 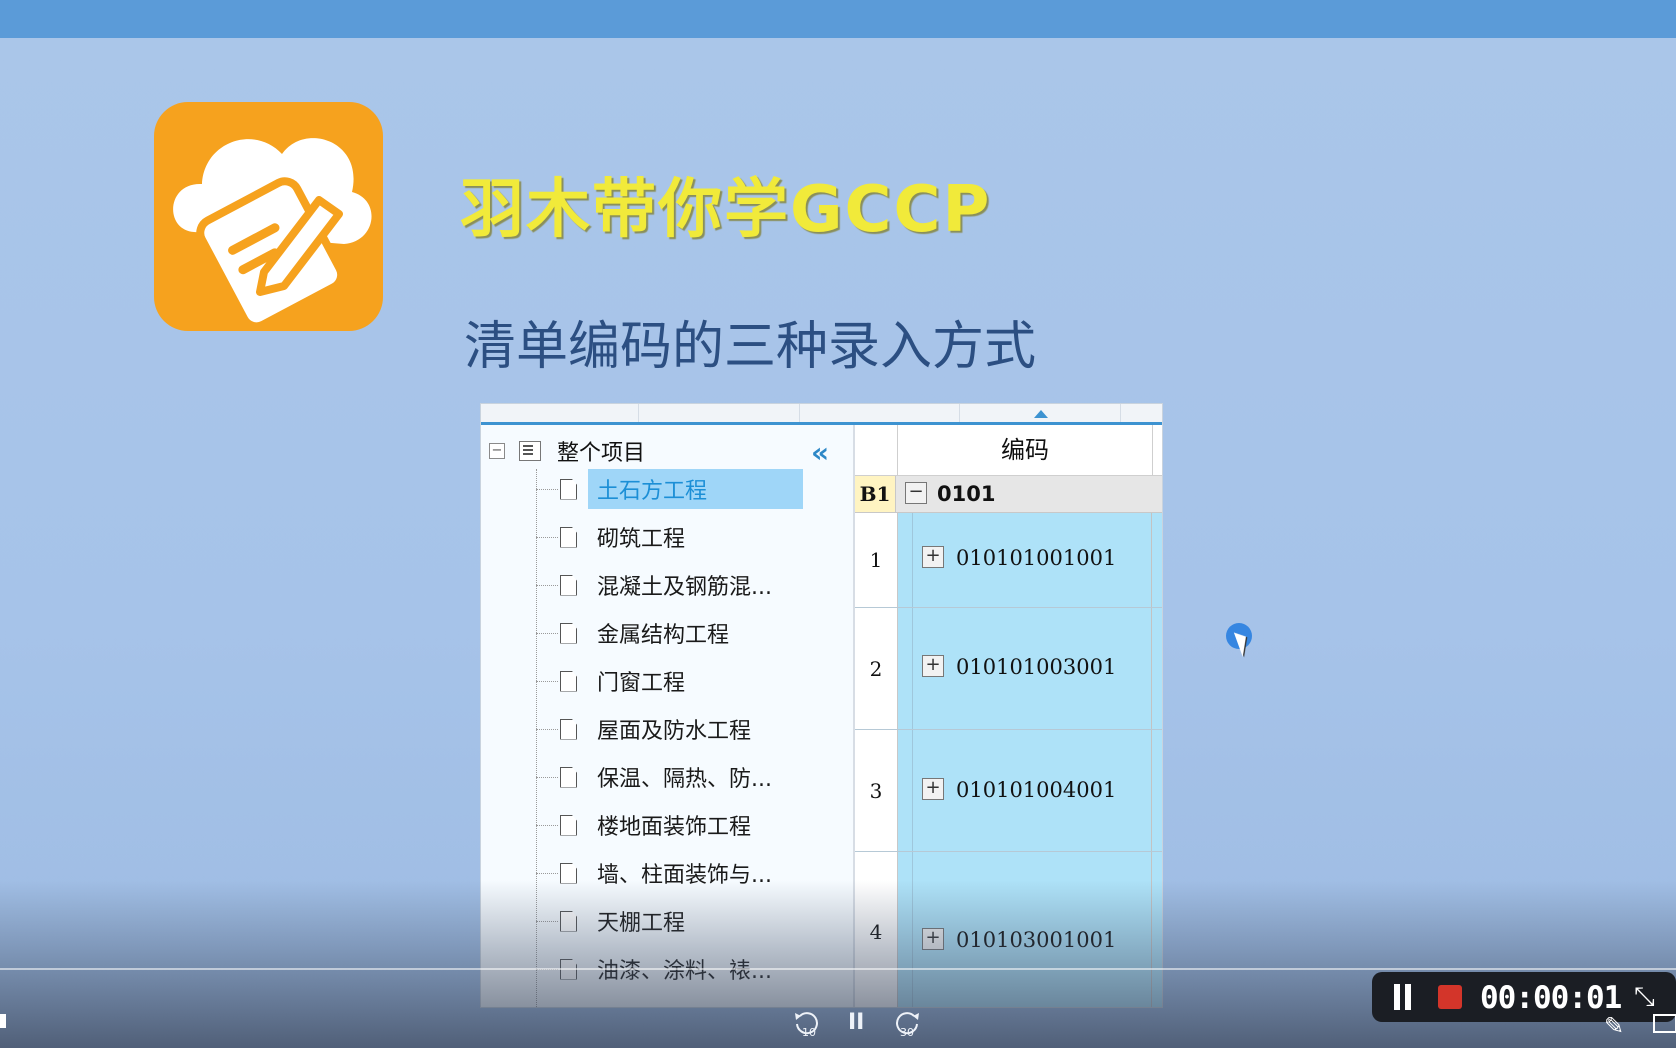 I want to click on tree-item: 金属结构工程, so click(x=691, y=633).